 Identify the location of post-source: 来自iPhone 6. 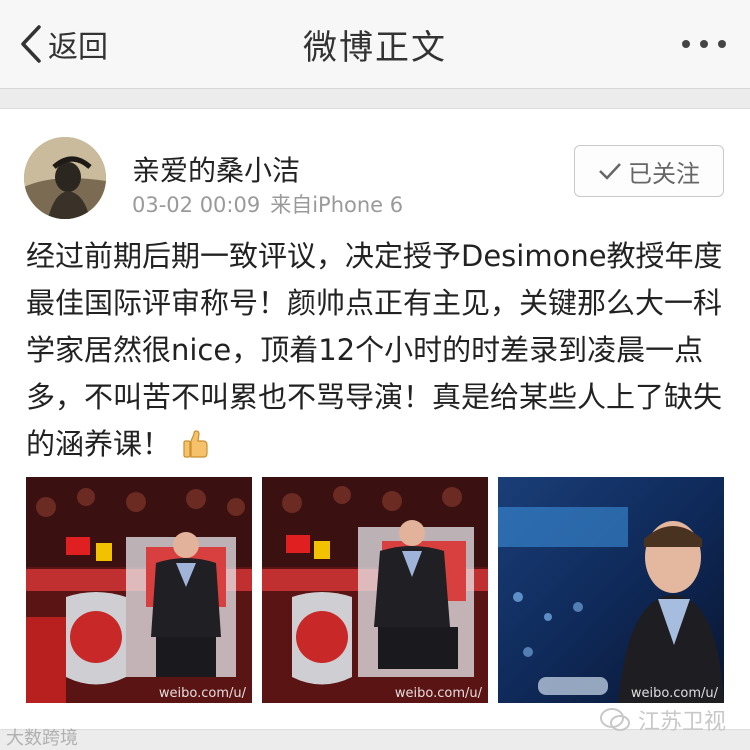
(337, 205).